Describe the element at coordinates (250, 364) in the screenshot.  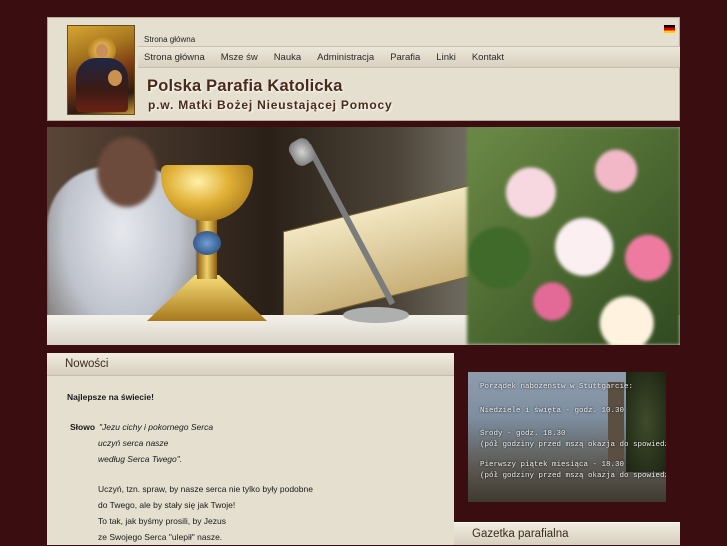
I see `news-heading: Nowości` at that location.